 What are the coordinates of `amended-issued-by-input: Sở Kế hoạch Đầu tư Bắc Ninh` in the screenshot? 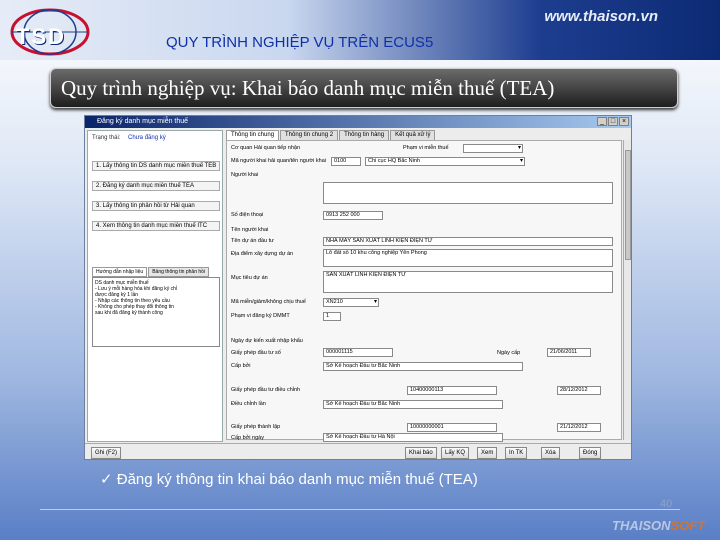 It's located at (413, 404).